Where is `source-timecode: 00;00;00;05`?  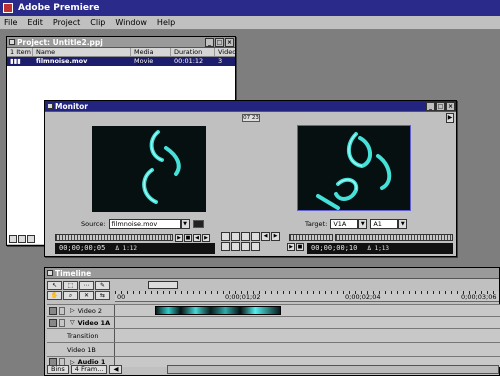
source-timecode: 00;00;00;05 is located at coordinates (82, 248).